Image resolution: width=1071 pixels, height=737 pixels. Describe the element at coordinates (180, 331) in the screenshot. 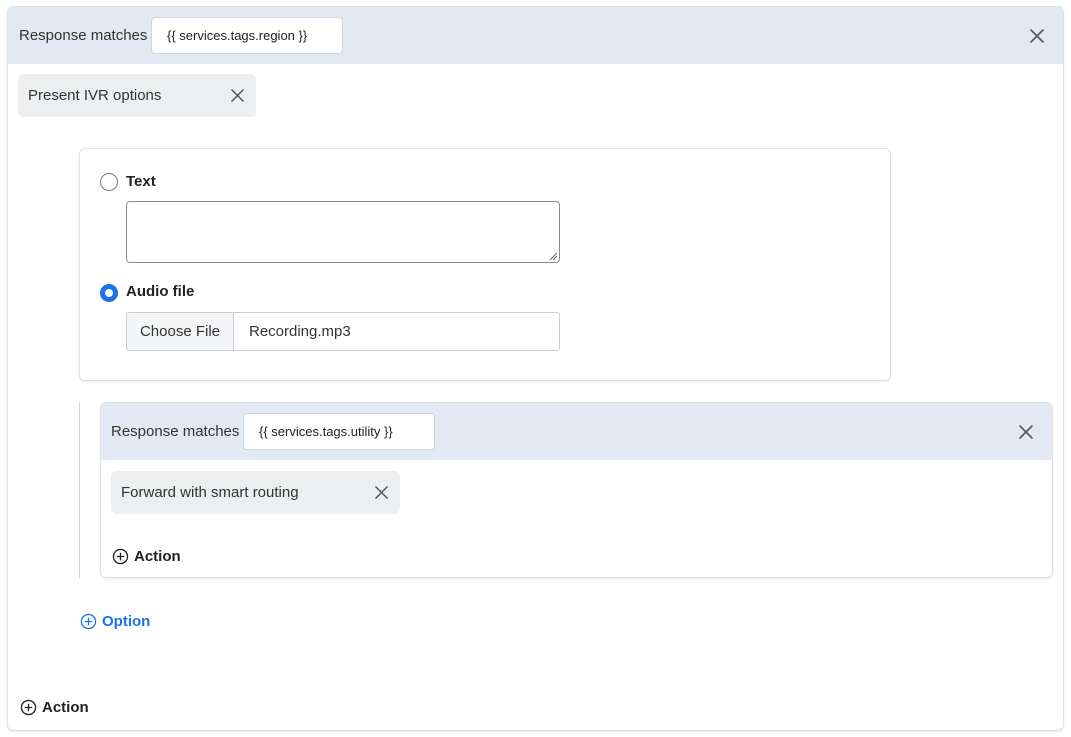

I see `choose-file-button: Choose File` at that location.